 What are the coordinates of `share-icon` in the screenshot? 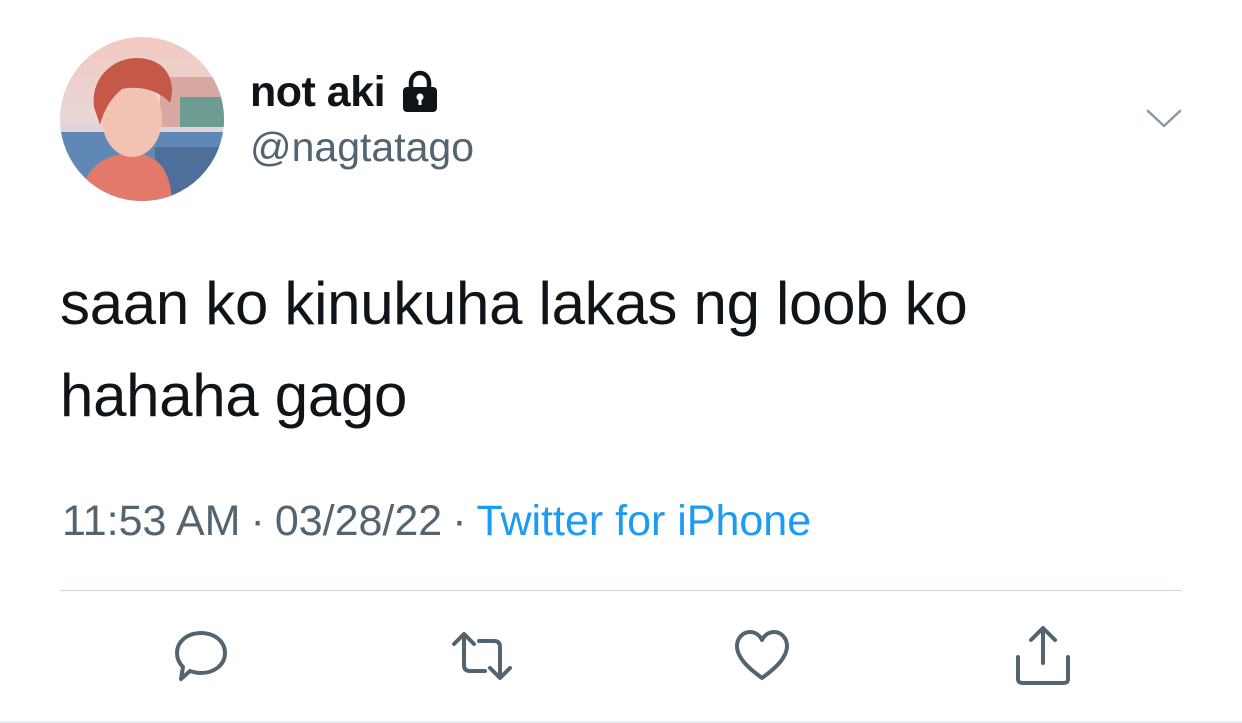 It's located at (1043, 656).